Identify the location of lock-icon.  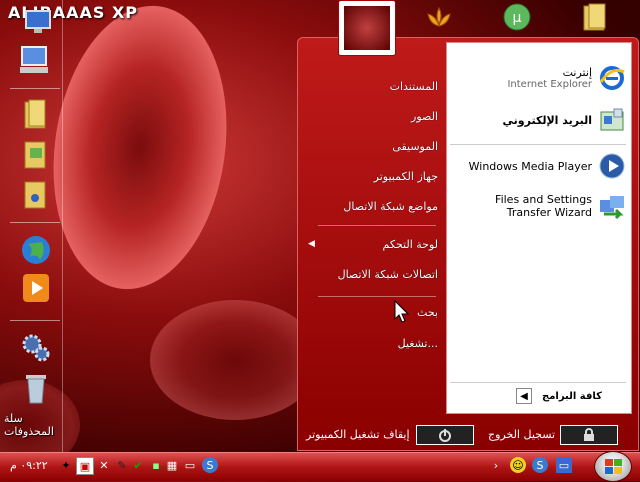
(589, 434).